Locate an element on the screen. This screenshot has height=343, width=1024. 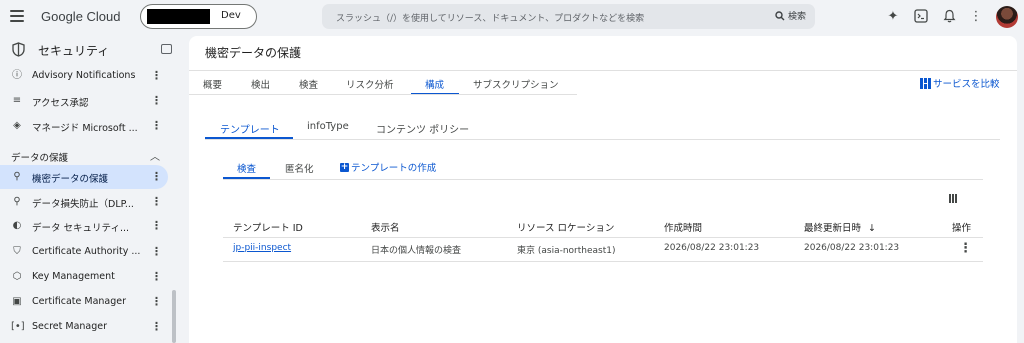
tab-content-policy: コンテンツ ポリシー is located at coordinates (422, 128).